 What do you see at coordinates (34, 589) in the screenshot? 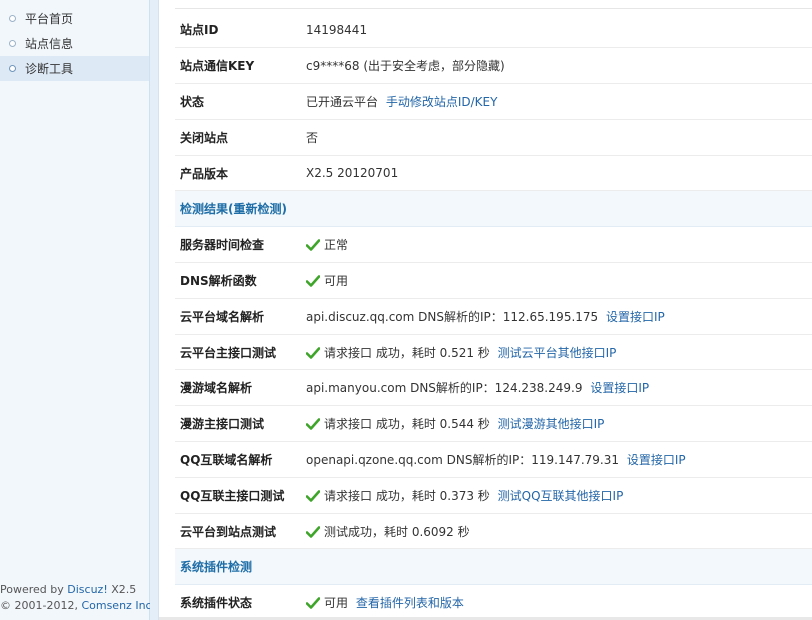
I see `powered-prefix: Powered by` at bounding box center [34, 589].